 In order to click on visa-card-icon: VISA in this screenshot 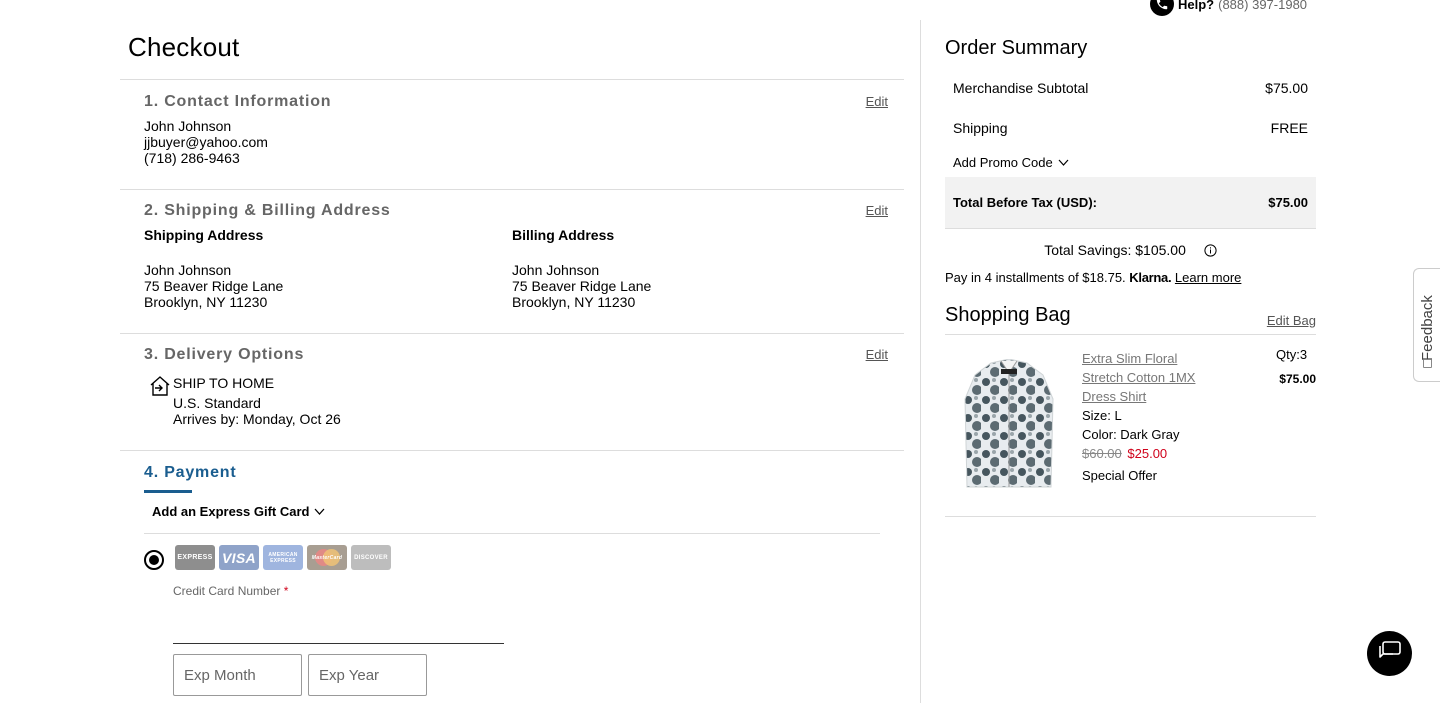, I will do `click(239, 557)`.